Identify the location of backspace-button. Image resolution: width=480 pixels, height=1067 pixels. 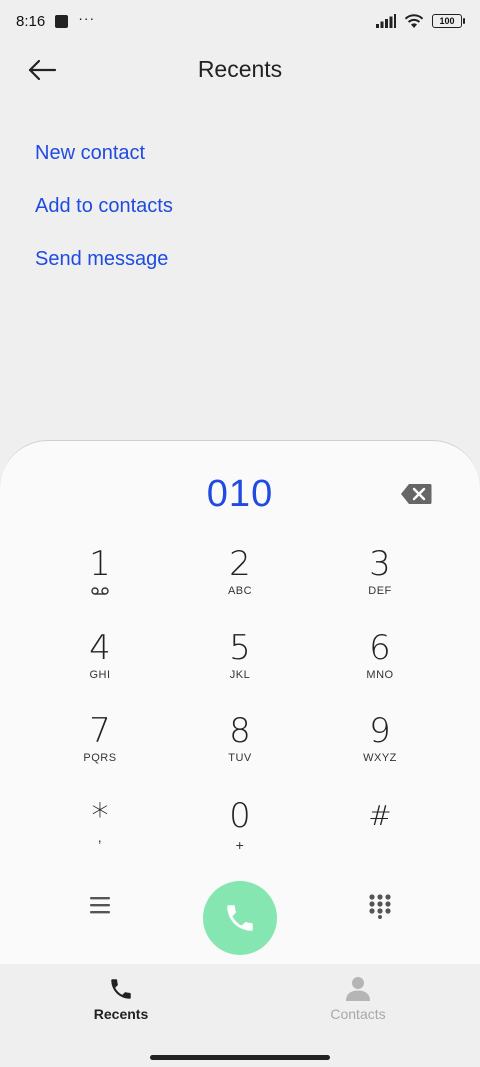
(416, 494).